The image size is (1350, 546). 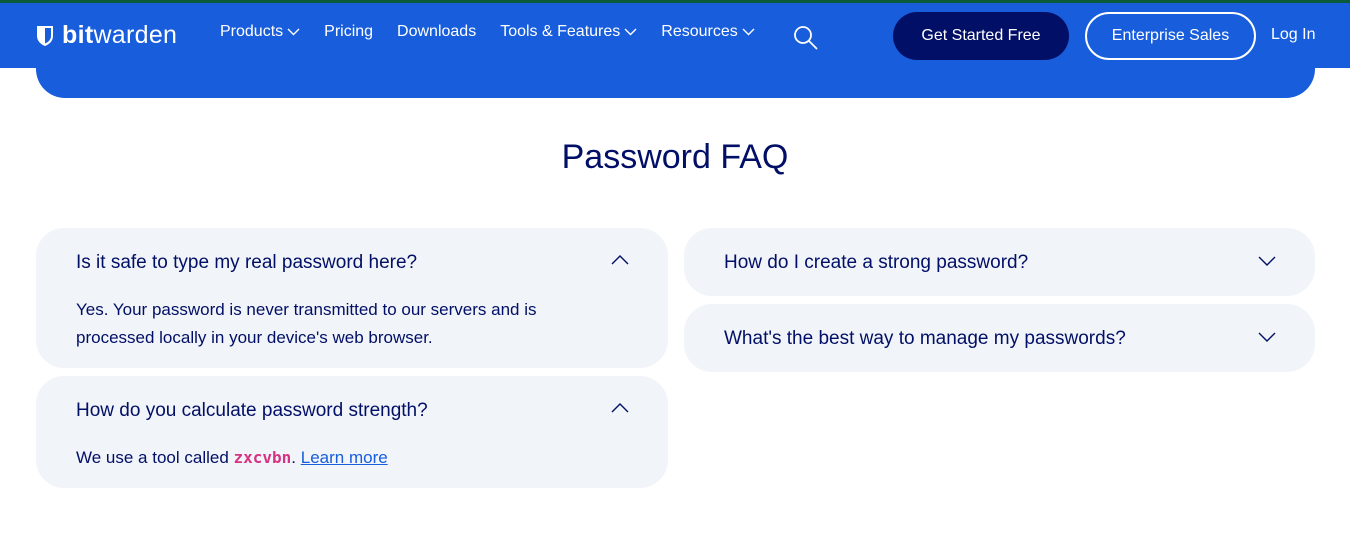 What do you see at coordinates (155, 457) in the screenshot?
I see `answer-text: We use a tool called` at bounding box center [155, 457].